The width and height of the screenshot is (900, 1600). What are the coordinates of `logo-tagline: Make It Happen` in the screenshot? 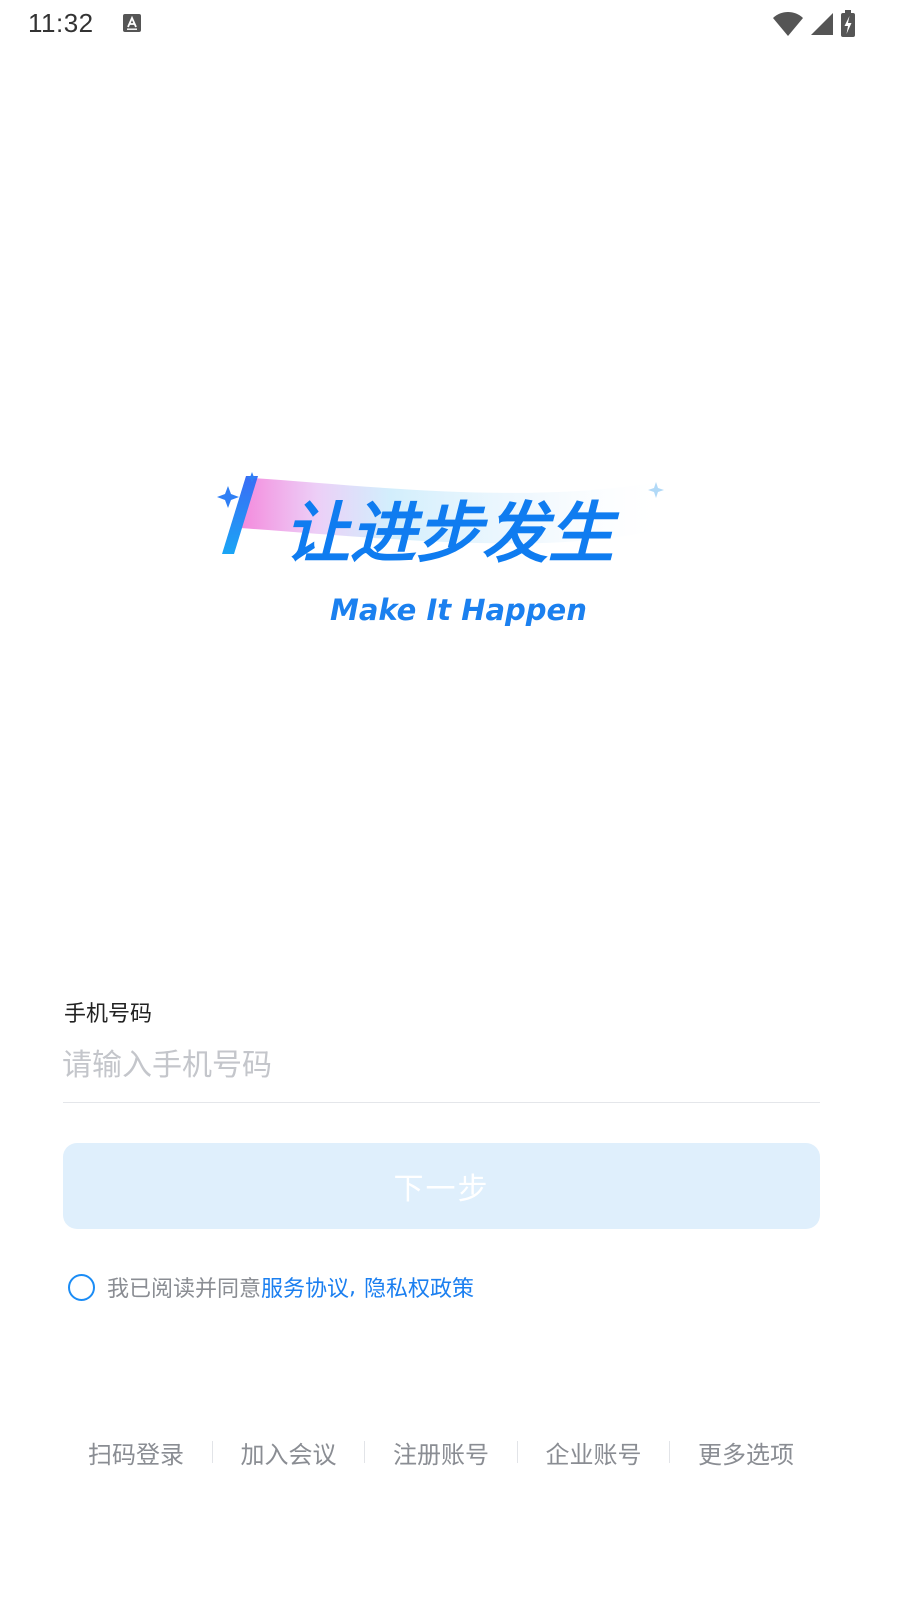 It's located at (458, 610).